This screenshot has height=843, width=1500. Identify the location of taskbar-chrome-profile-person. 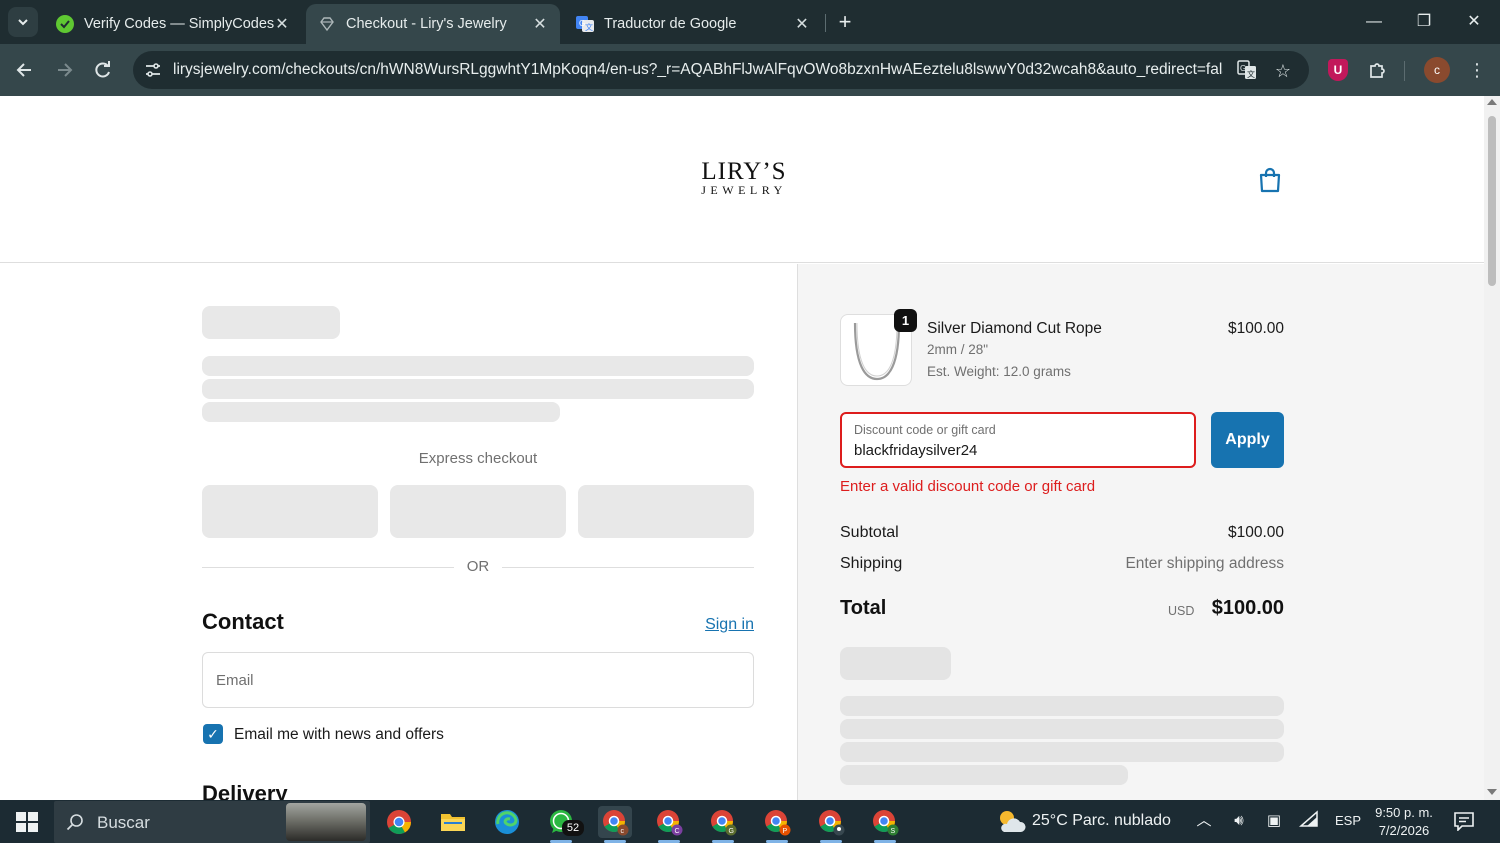
(831, 824).